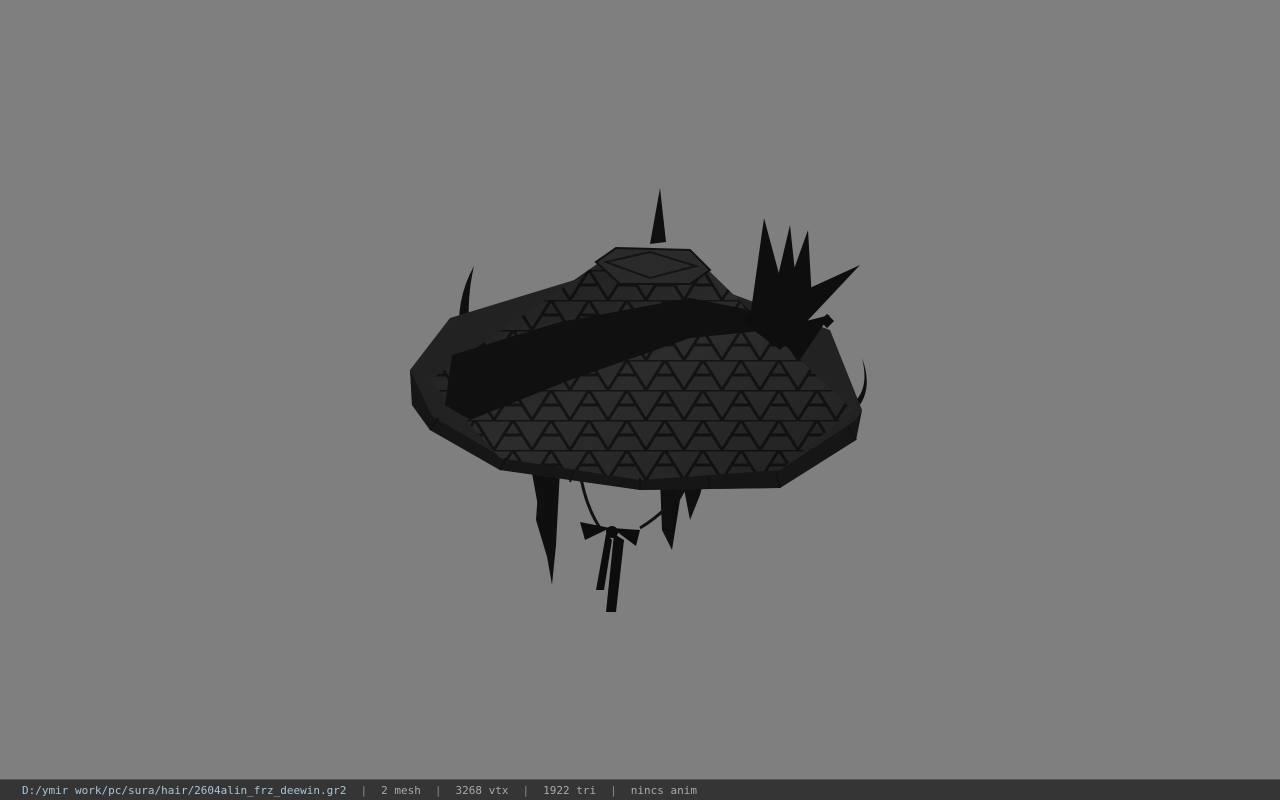 The image size is (1280, 800). I want to click on animation-status: nincs anim, so click(663, 790).